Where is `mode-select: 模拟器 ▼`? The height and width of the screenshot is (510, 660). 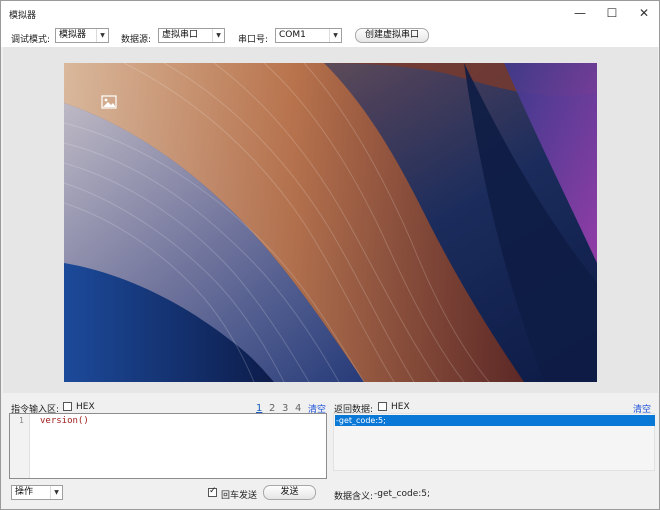 mode-select: 模拟器 ▼ is located at coordinates (82, 35).